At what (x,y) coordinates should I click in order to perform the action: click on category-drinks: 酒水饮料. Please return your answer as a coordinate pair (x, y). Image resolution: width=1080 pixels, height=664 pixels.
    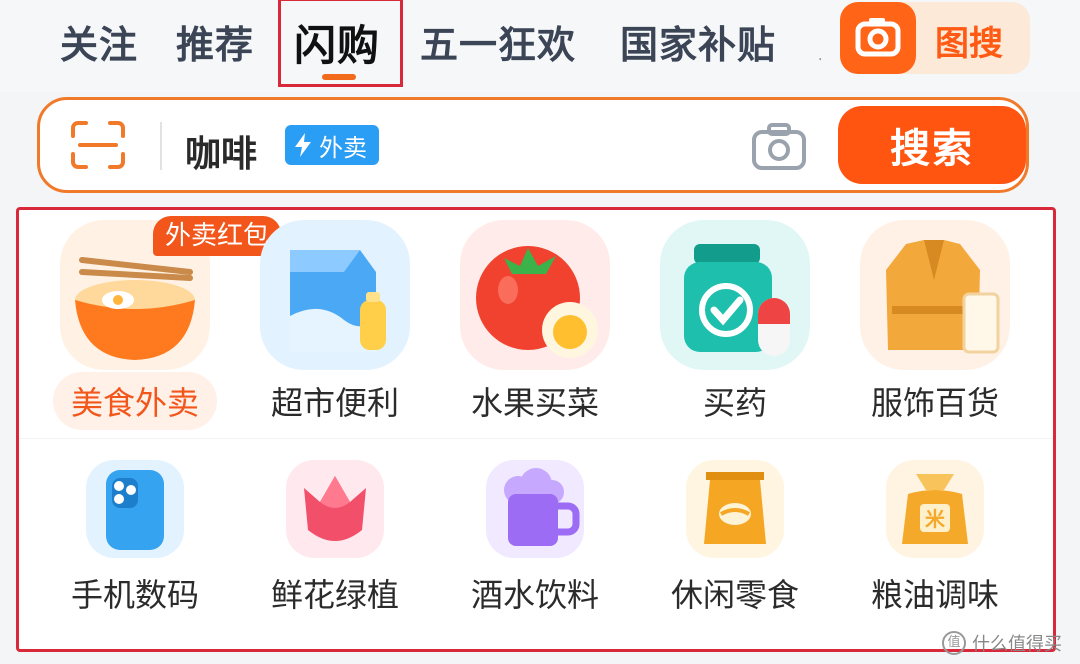
    Looking at the image, I should click on (535, 412).